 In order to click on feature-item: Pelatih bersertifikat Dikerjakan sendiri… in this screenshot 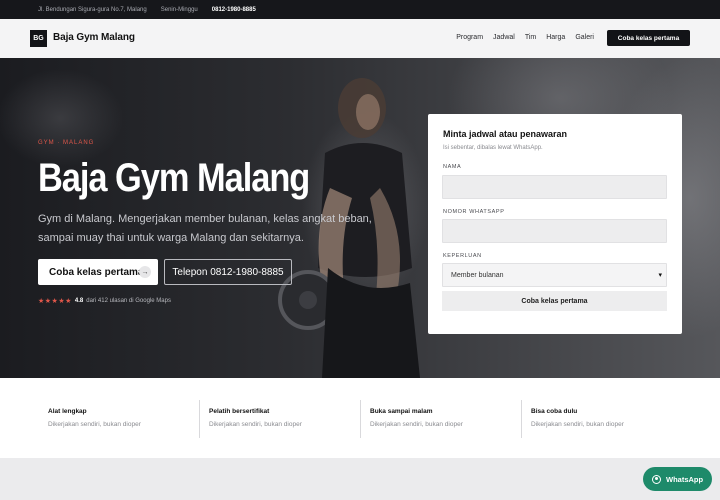, I will do `click(274, 419)`.